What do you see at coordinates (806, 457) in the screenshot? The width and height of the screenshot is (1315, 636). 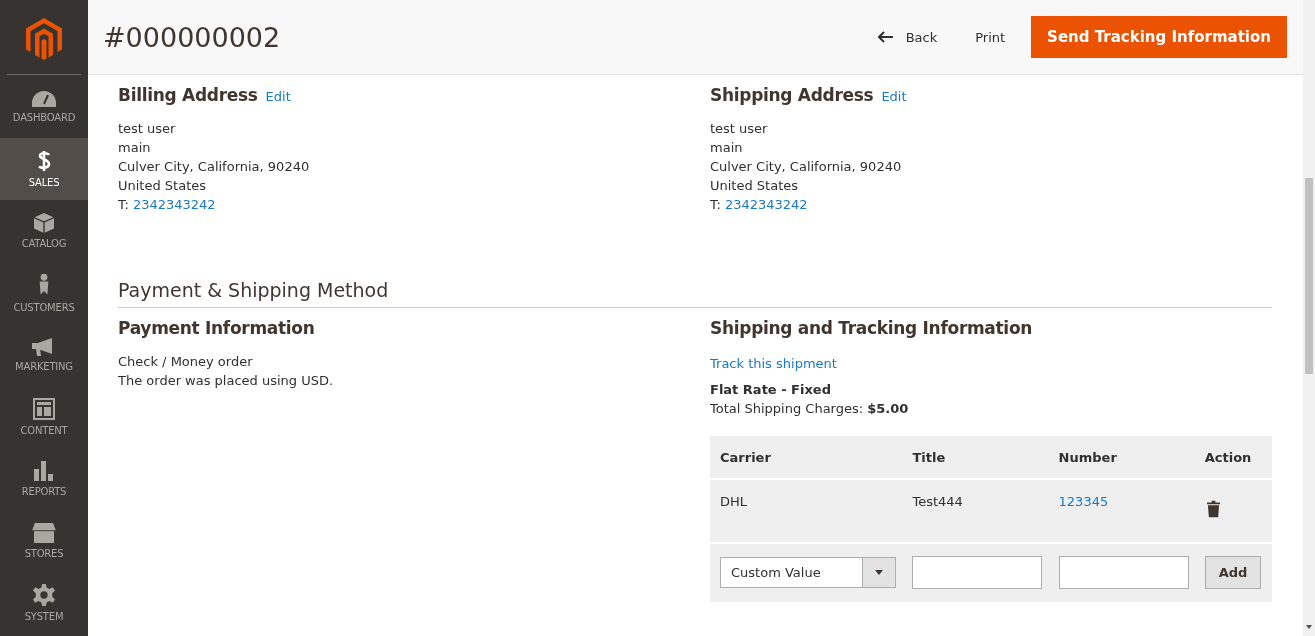 I see `column-header: Carrier` at bounding box center [806, 457].